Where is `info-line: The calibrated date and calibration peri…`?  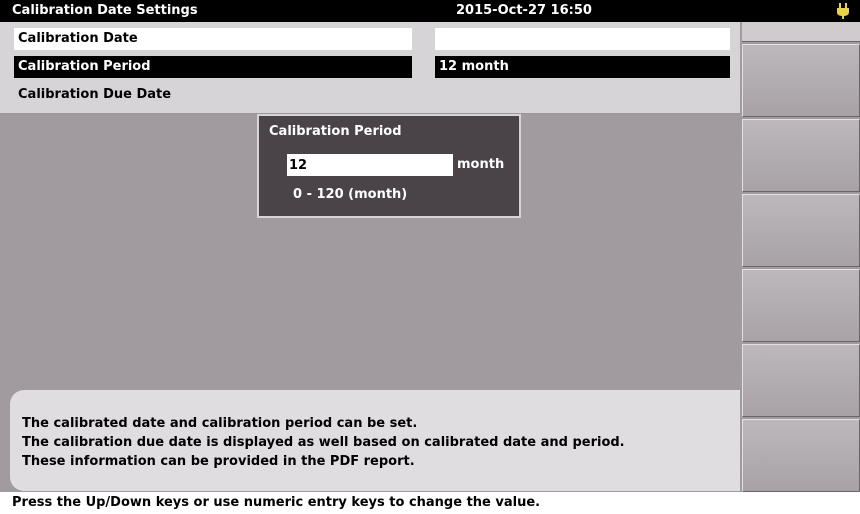
info-line: The calibrated date and calibration peri… is located at coordinates (220, 423).